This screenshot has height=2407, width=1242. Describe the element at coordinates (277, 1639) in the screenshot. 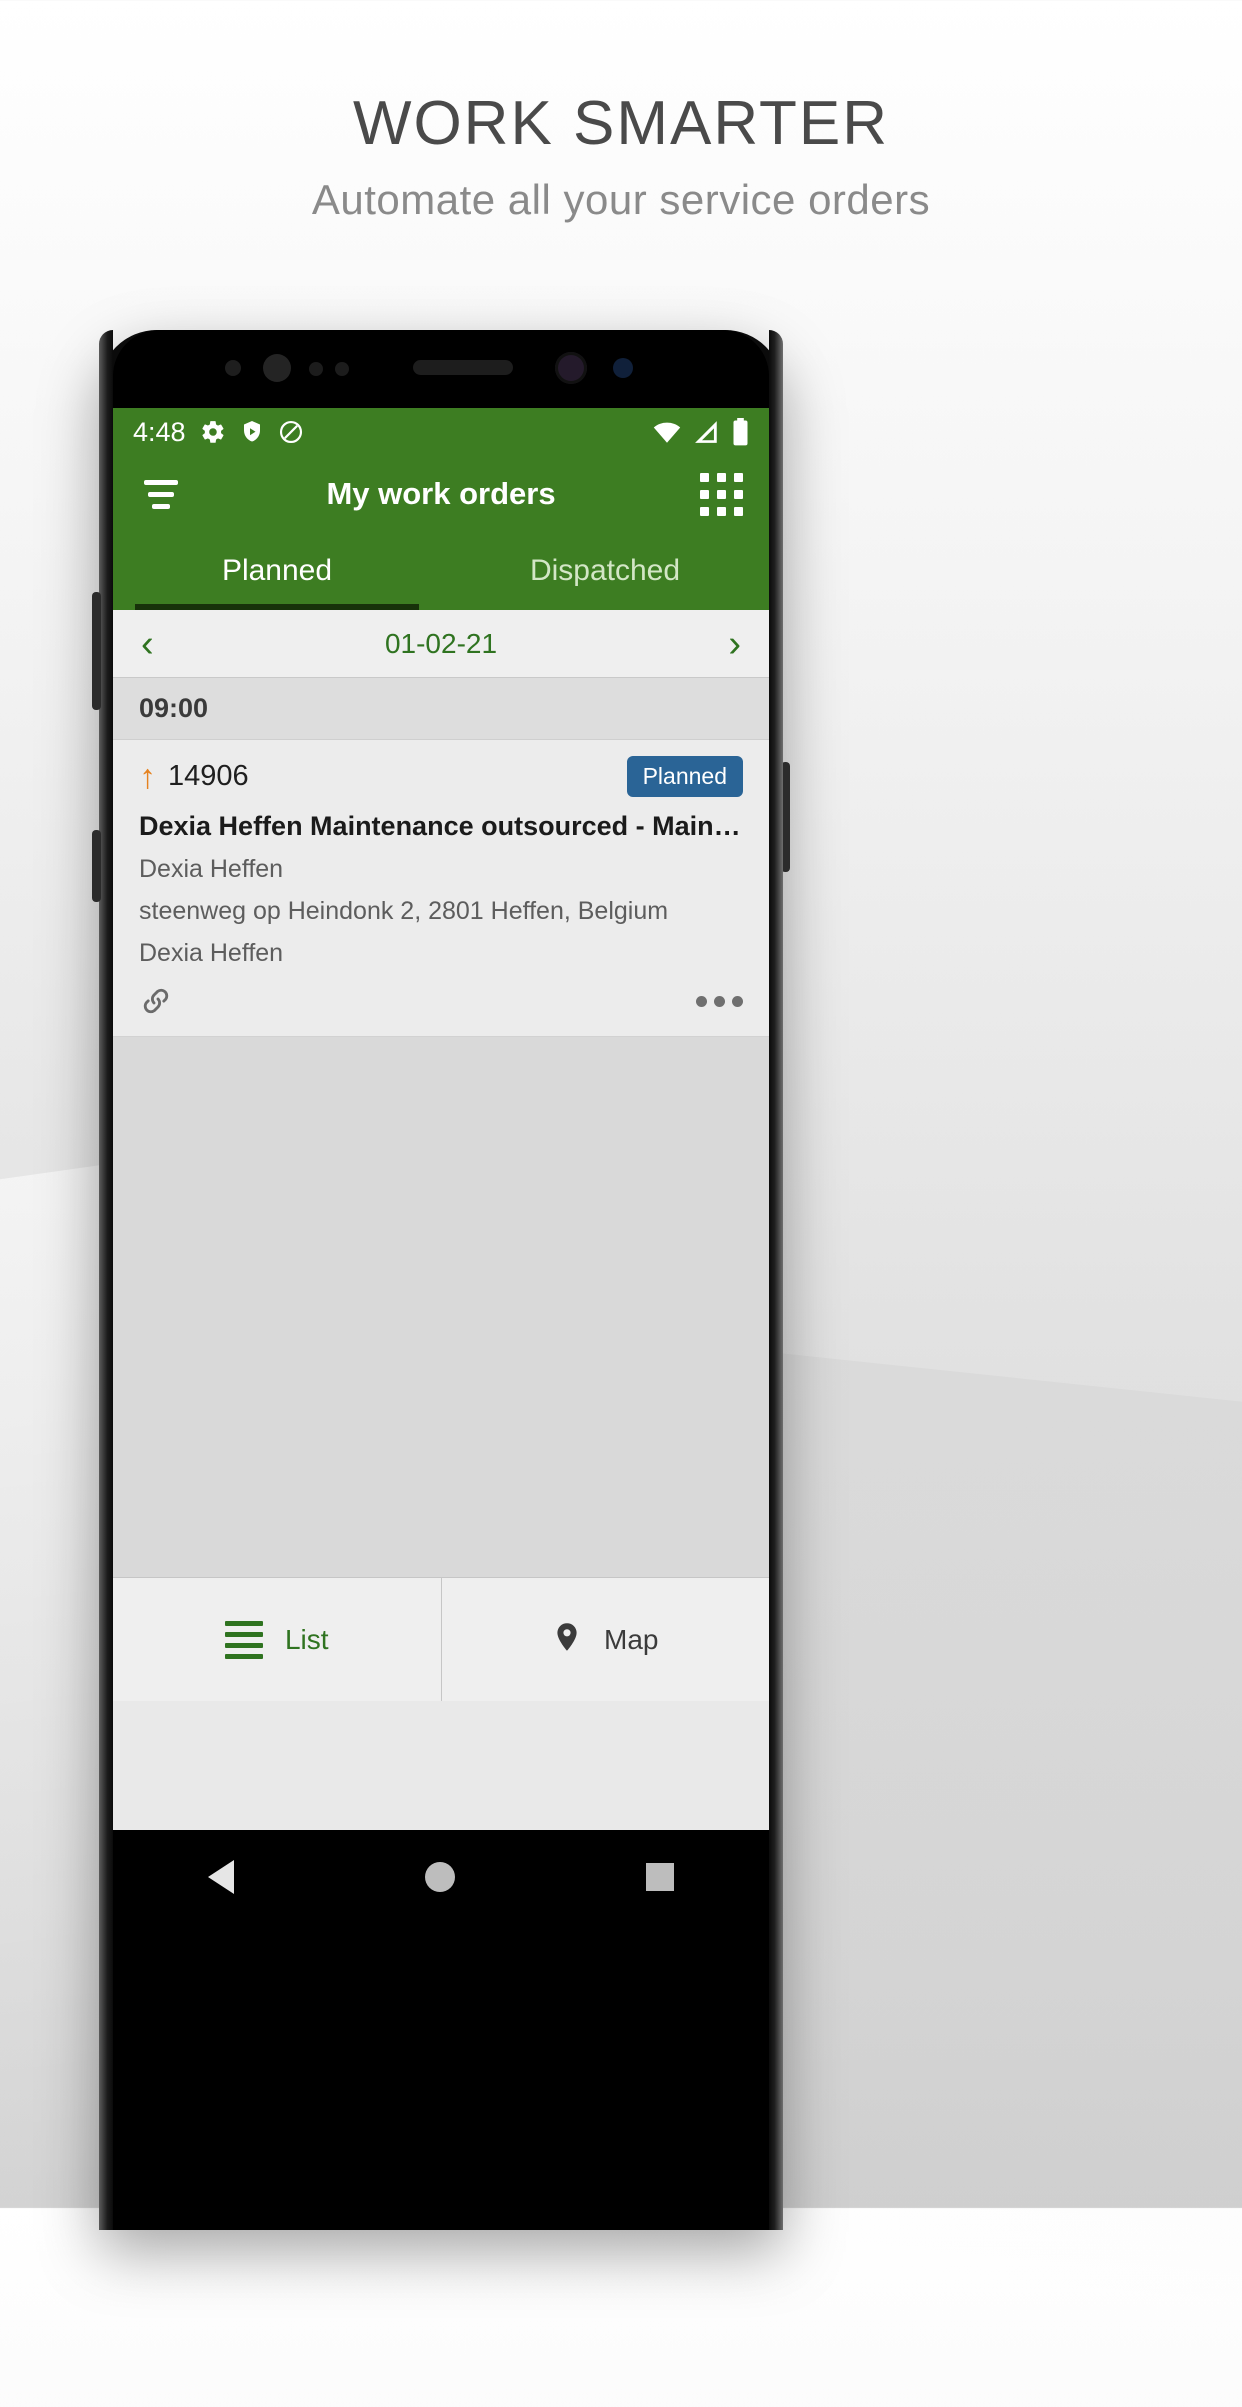

I see `bottom-nav-list: List` at that location.